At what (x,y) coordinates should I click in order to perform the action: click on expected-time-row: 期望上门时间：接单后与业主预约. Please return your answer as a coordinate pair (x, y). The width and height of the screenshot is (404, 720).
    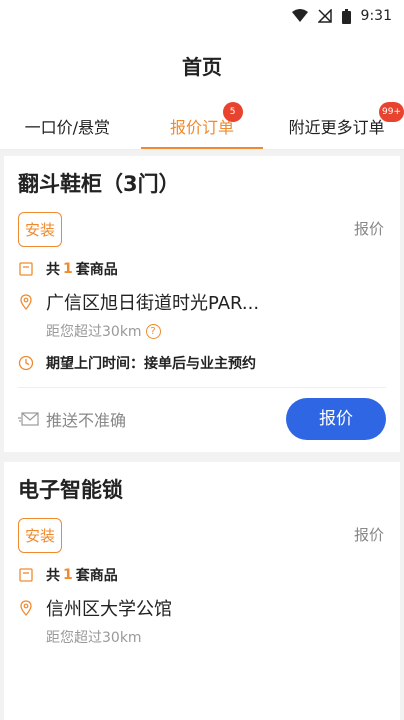
    Looking at the image, I should click on (202, 363).